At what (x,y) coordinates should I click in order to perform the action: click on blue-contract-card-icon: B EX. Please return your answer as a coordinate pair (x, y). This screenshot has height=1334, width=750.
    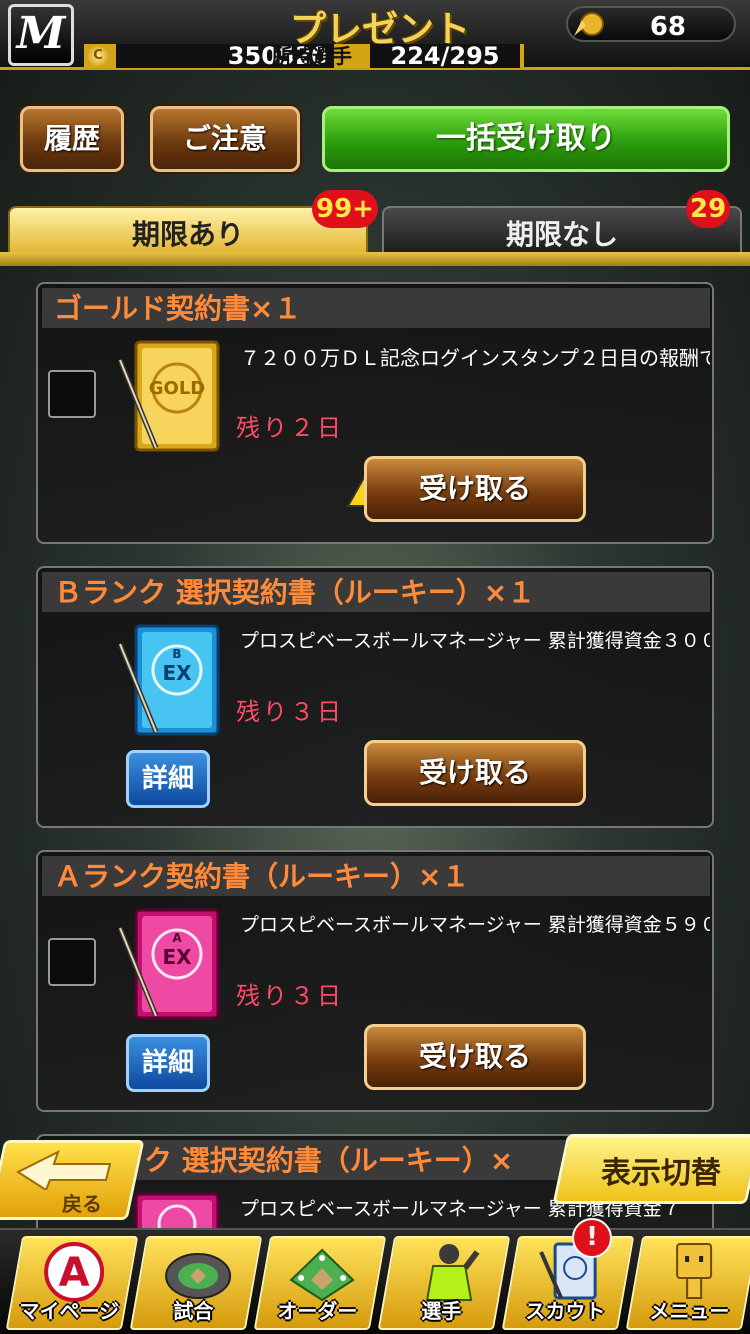
    Looking at the image, I should click on (168, 680).